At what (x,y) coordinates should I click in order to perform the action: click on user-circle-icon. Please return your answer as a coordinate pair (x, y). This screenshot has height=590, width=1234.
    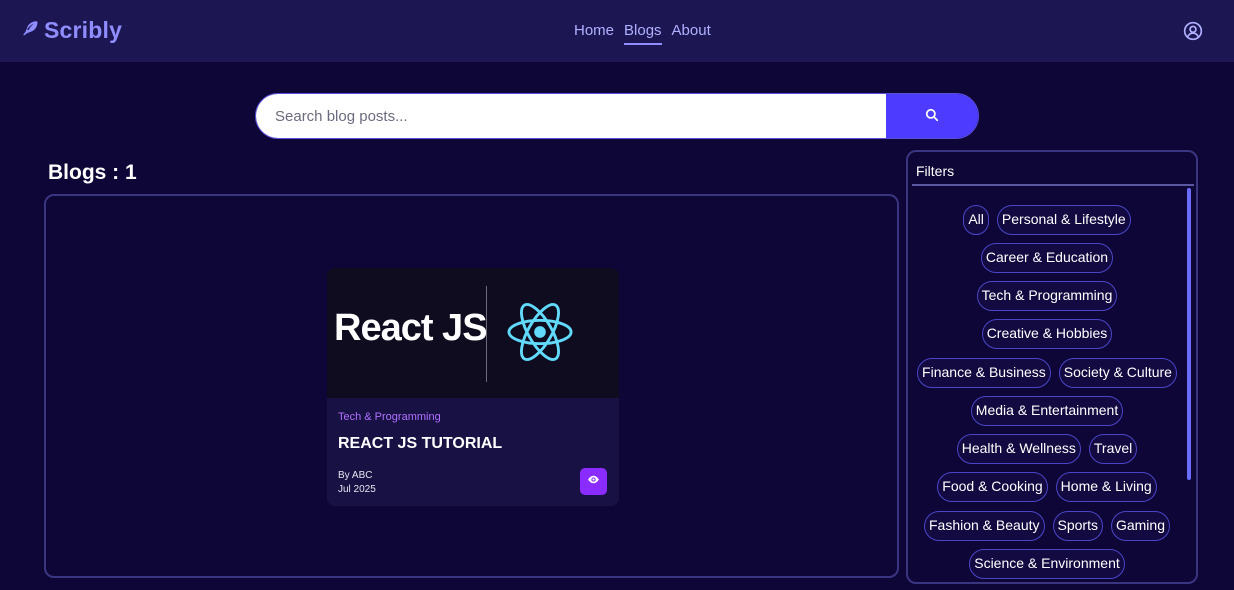
    Looking at the image, I should click on (1193, 33).